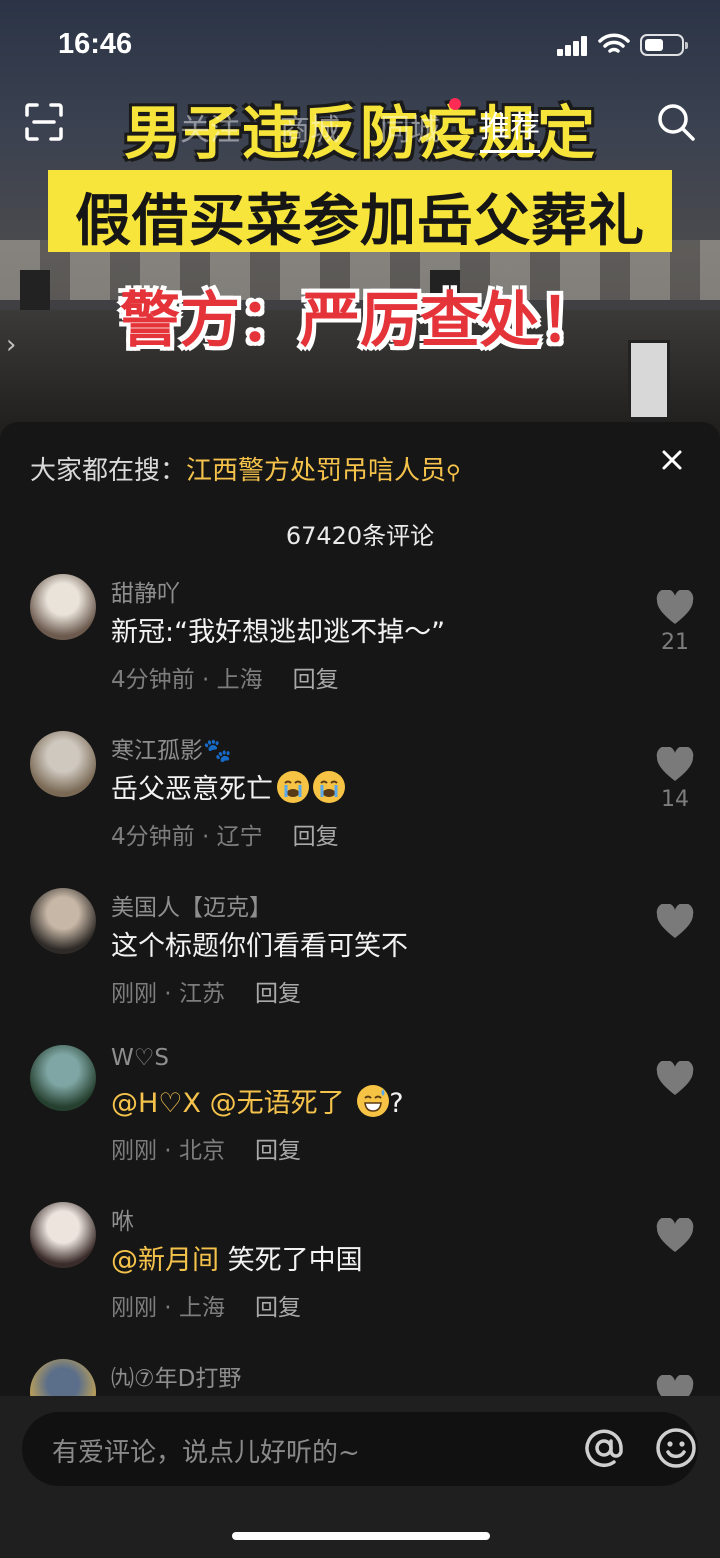 The image size is (720, 1558). I want to click on comment-text: 新冠:“我好想逃却逃不掉～”, so click(278, 629).